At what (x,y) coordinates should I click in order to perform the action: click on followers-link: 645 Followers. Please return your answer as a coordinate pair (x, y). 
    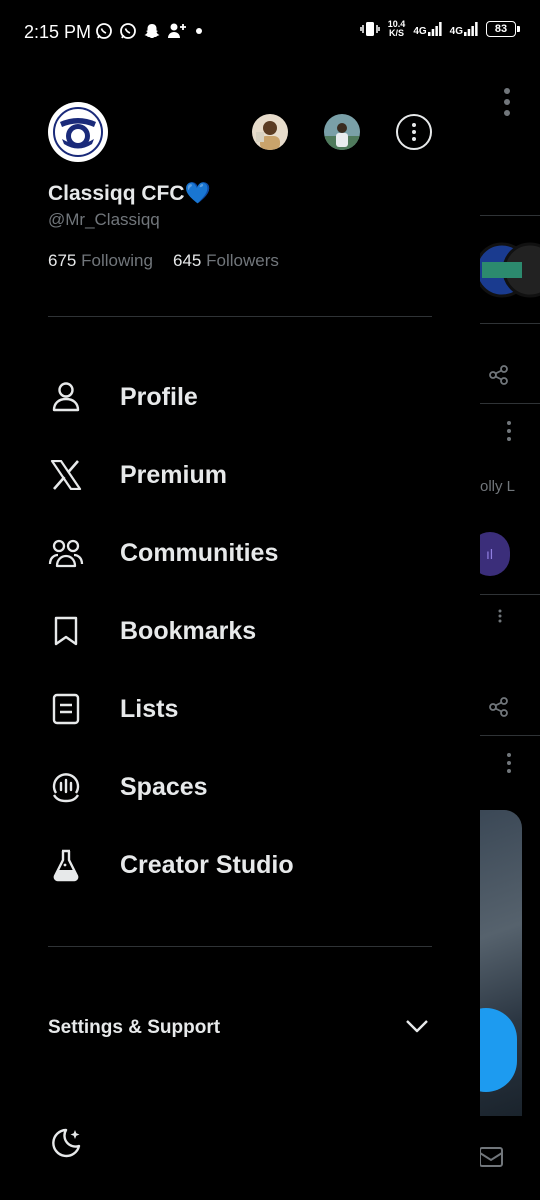
    Looking at the image, I should click on (226, 261).